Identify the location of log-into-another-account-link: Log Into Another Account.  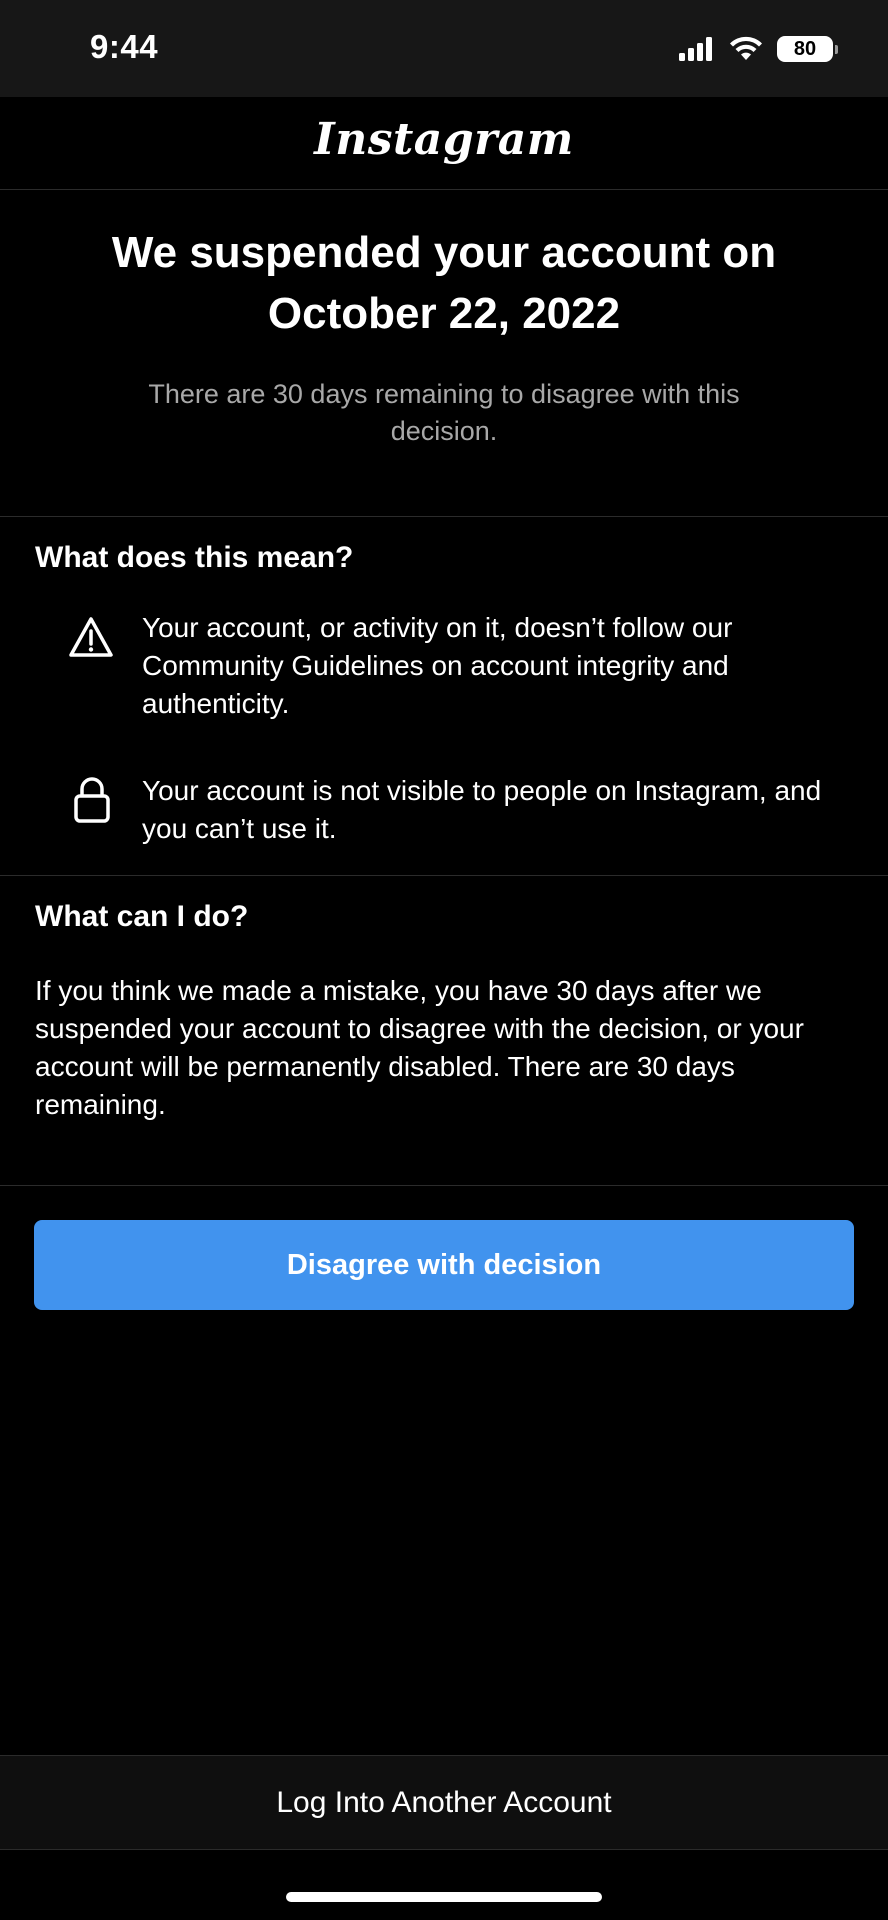
(443, 1803).